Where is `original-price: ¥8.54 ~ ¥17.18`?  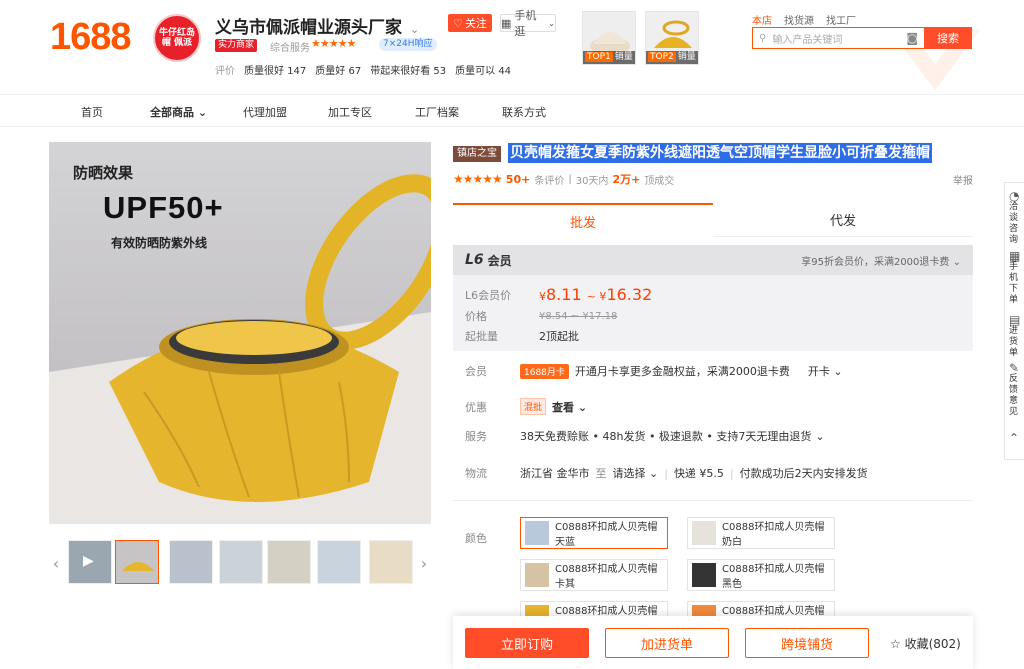 original-price: ¥8.54 ~ ¥17.18 is located at coordinates (578, 316).